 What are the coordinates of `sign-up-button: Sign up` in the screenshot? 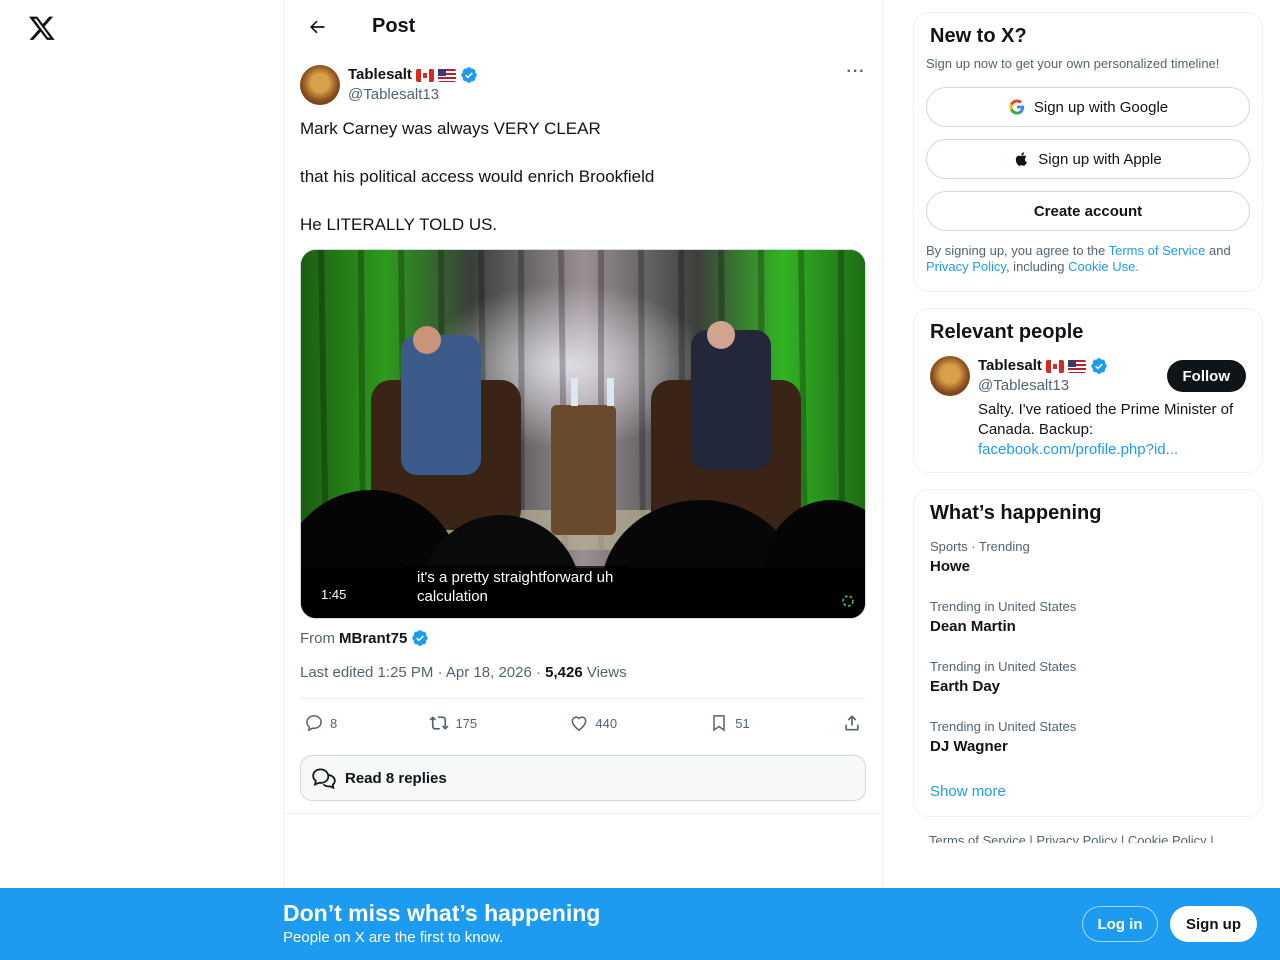 It's located at (1213, 924).